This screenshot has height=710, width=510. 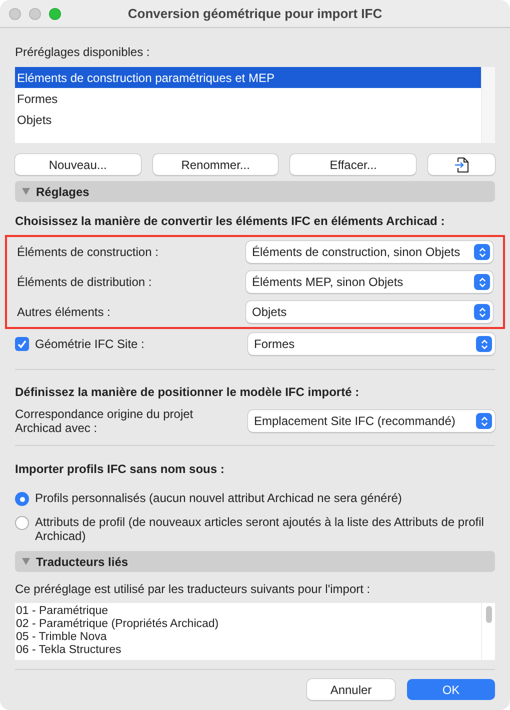 What do you see at coordinates (255, 191) in the screenshot?
I see `section-header: Réglages` at bounding box center [255, 191].